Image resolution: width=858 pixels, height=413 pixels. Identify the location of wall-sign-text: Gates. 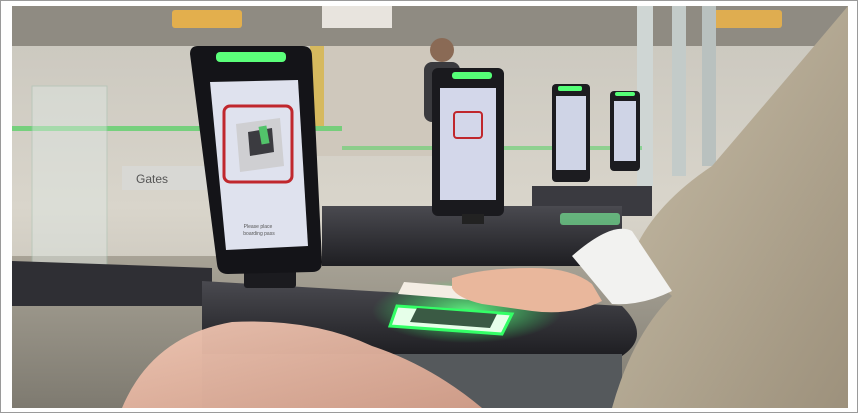
(152, 179).